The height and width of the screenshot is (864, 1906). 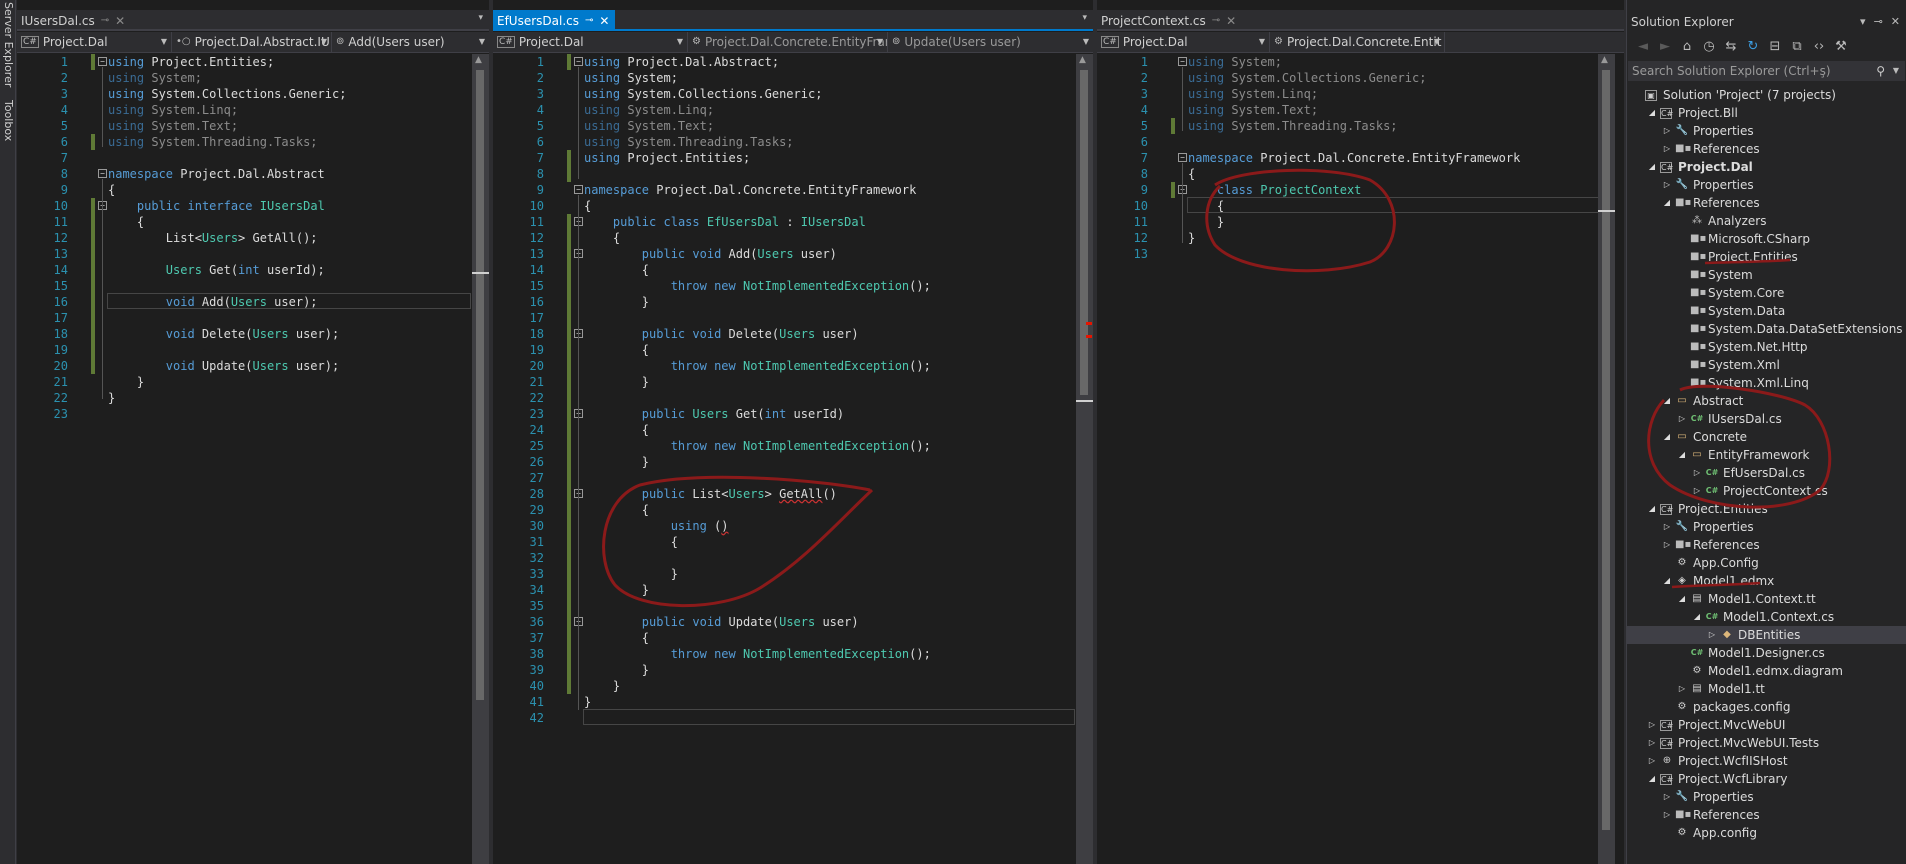 What do you see at coordinates (1775, 46) in the screenshot?
I see `collapse-all-icon: ⊟` at bounding box center [1775, 46].